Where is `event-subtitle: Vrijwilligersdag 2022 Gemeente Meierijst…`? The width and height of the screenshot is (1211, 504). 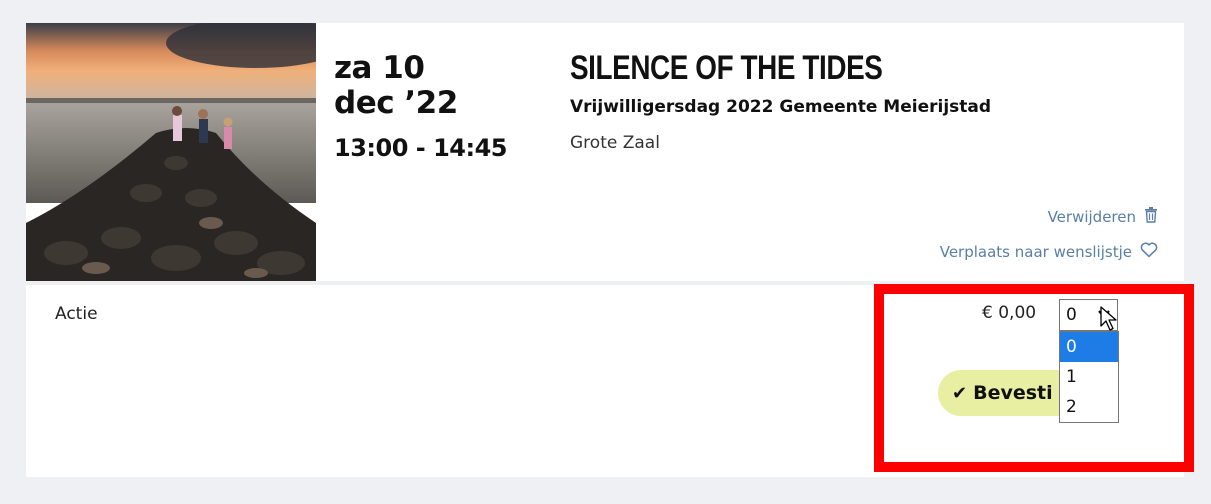 event-subtitle: Vrijwilligersdag 2022 Gemeente Meierijst… is located at coordinates (781, 107).